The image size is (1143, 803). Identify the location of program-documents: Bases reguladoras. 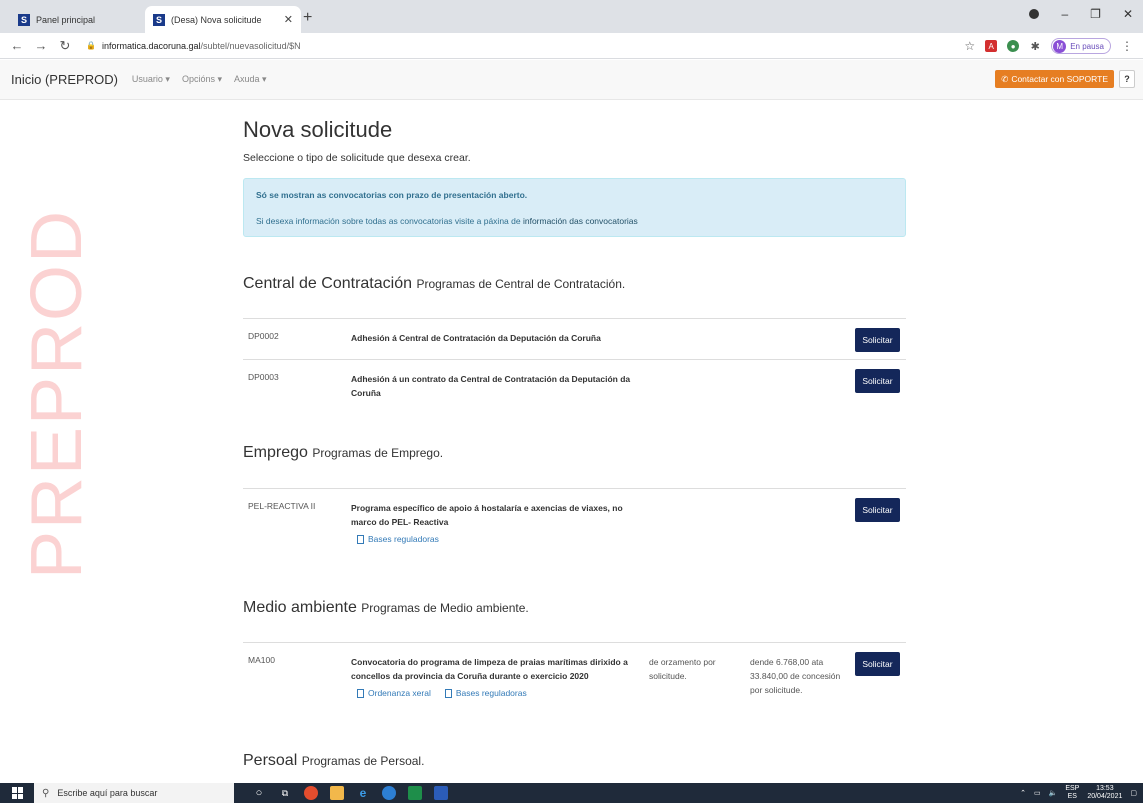
(398, 539).